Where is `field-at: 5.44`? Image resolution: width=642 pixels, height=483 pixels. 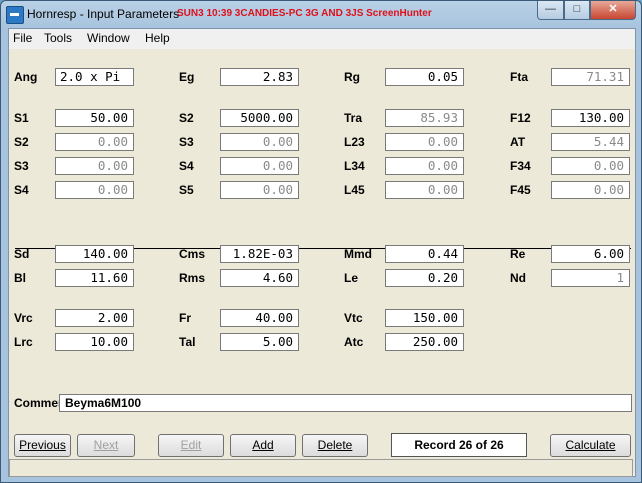 field-at: 5.44 is located at coordinates (590, 142).